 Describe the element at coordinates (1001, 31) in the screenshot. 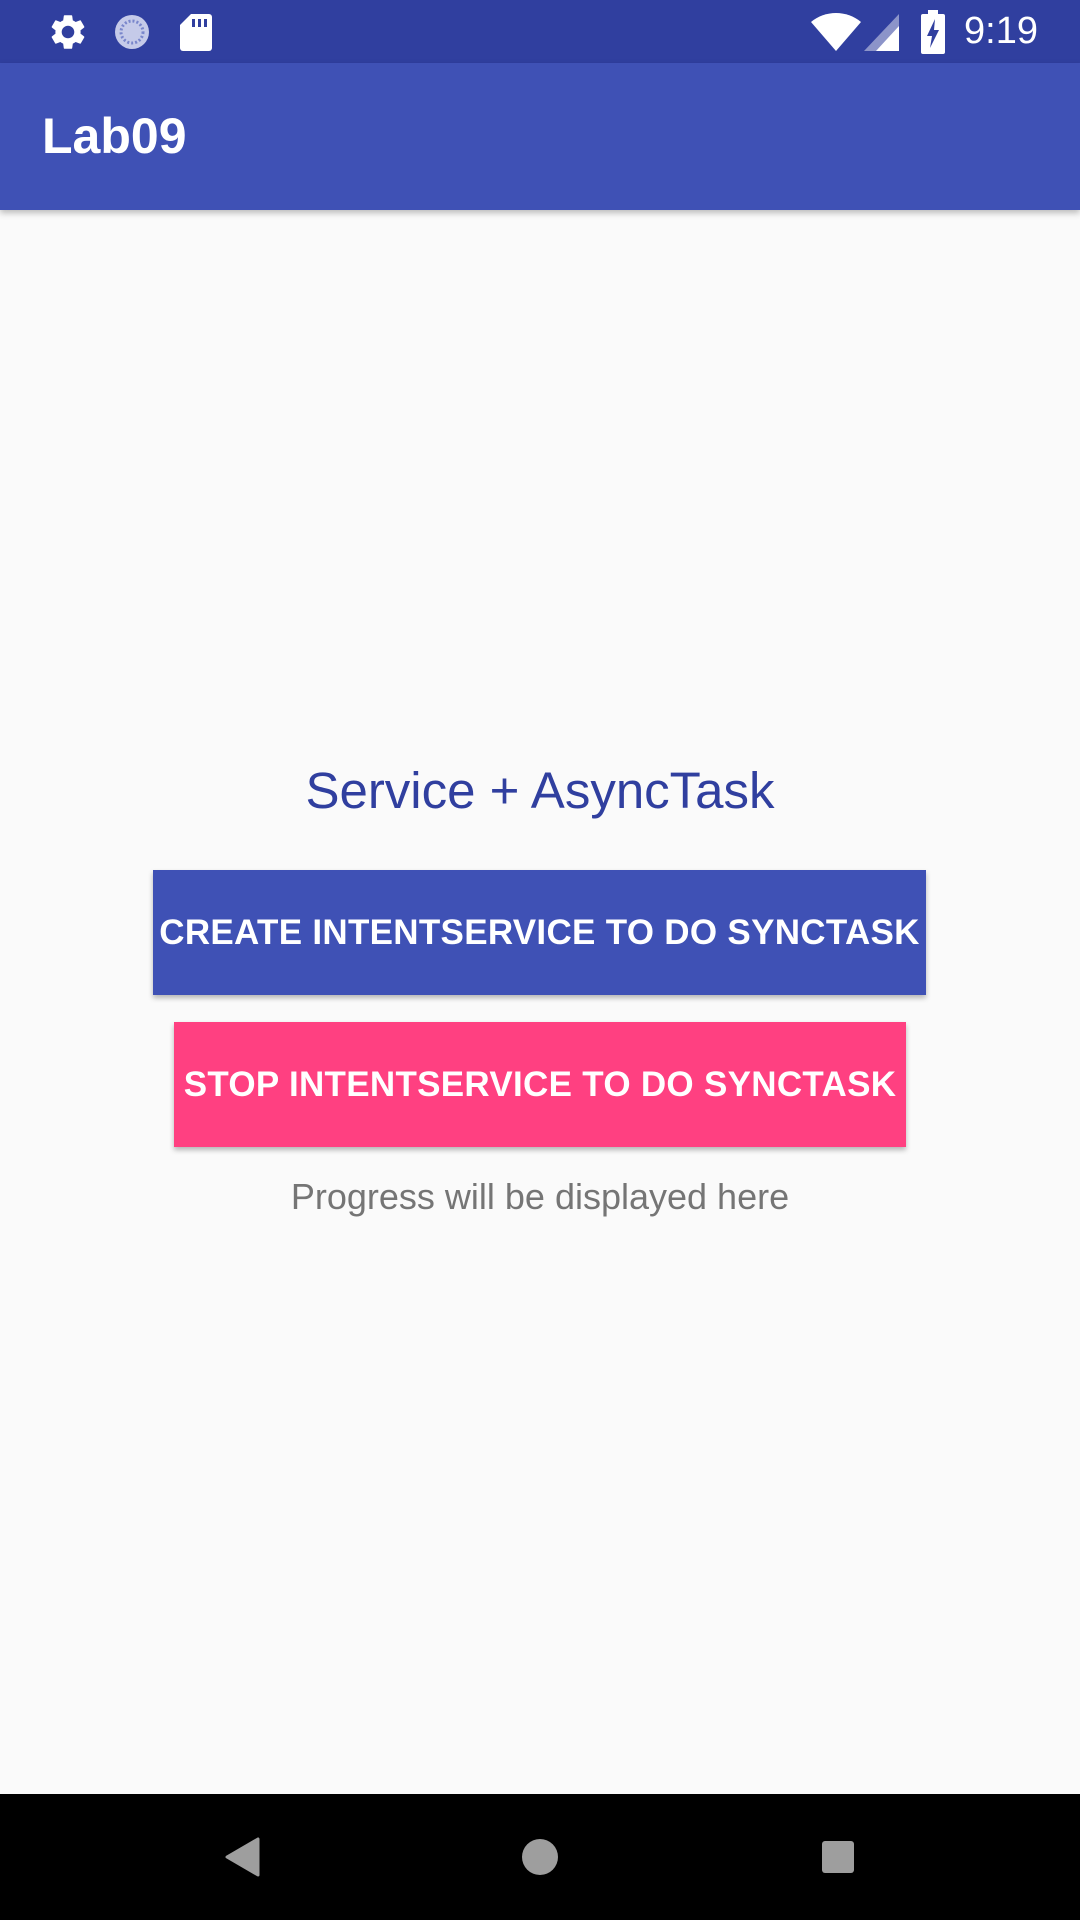

I see `status-time: 9:19` at that location.